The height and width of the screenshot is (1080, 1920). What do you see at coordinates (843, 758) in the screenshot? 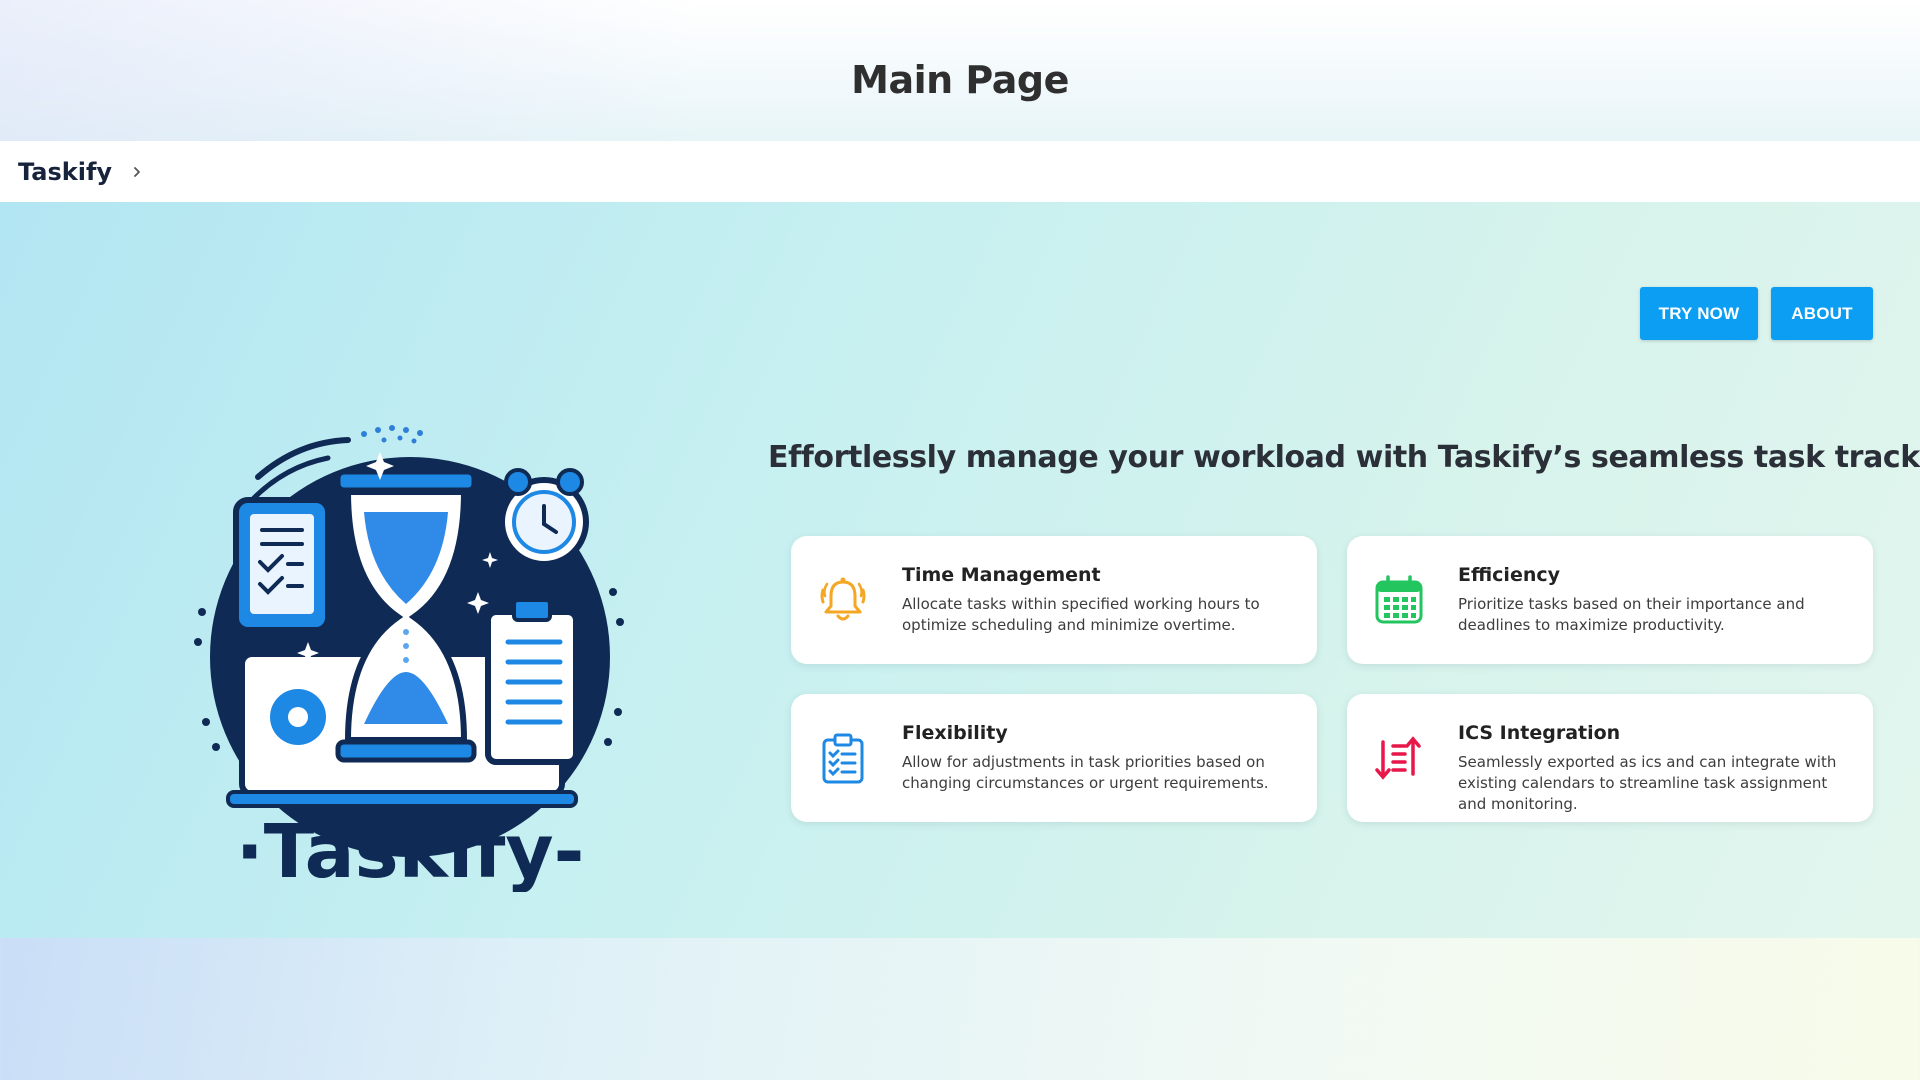
I see `clipboard-icon` at bounding box center [843, 758].